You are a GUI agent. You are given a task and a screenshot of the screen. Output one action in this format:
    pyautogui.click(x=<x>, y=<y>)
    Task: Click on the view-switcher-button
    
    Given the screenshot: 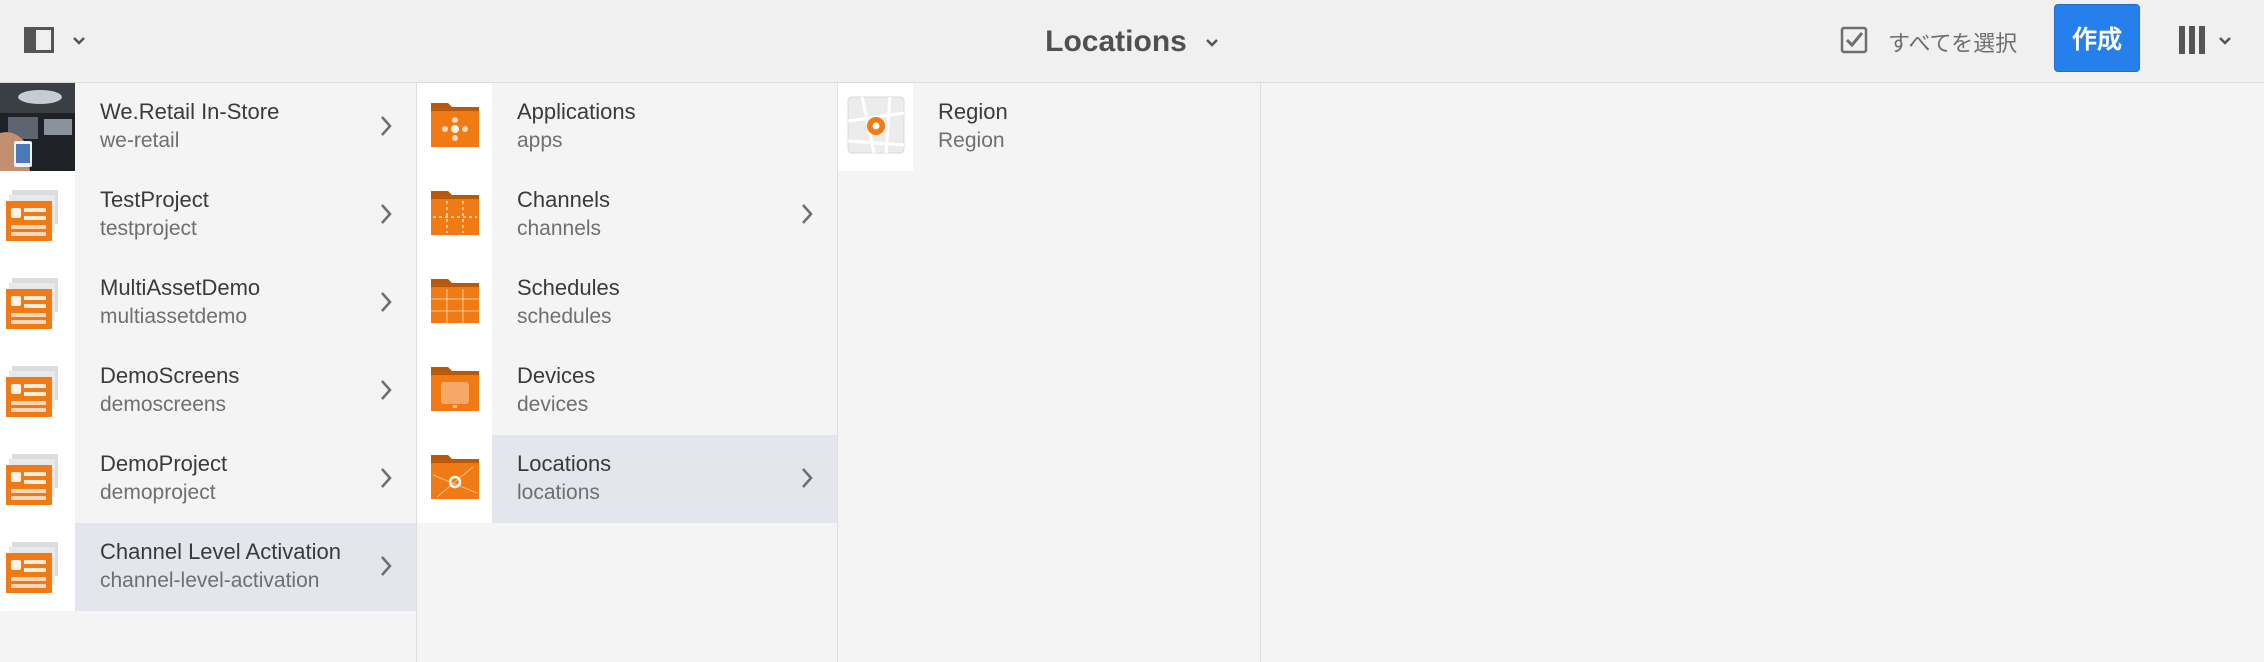 What is the action you would take?
    pyautogui.click(x=2205, y=42)
    